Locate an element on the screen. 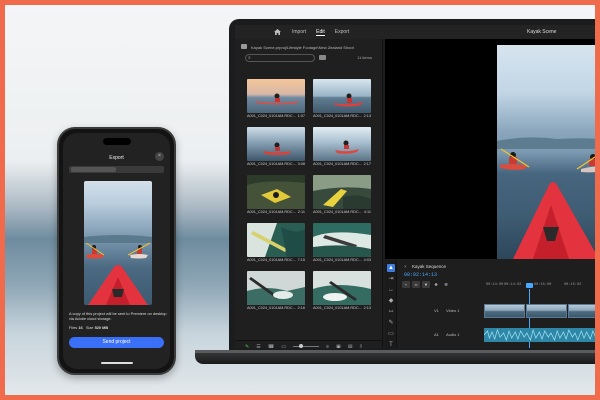 This screenshot has height=400, width=600. clip-item: A001_C024_0101AM.RDC... 1:07 is located at coordinates (277, 98).